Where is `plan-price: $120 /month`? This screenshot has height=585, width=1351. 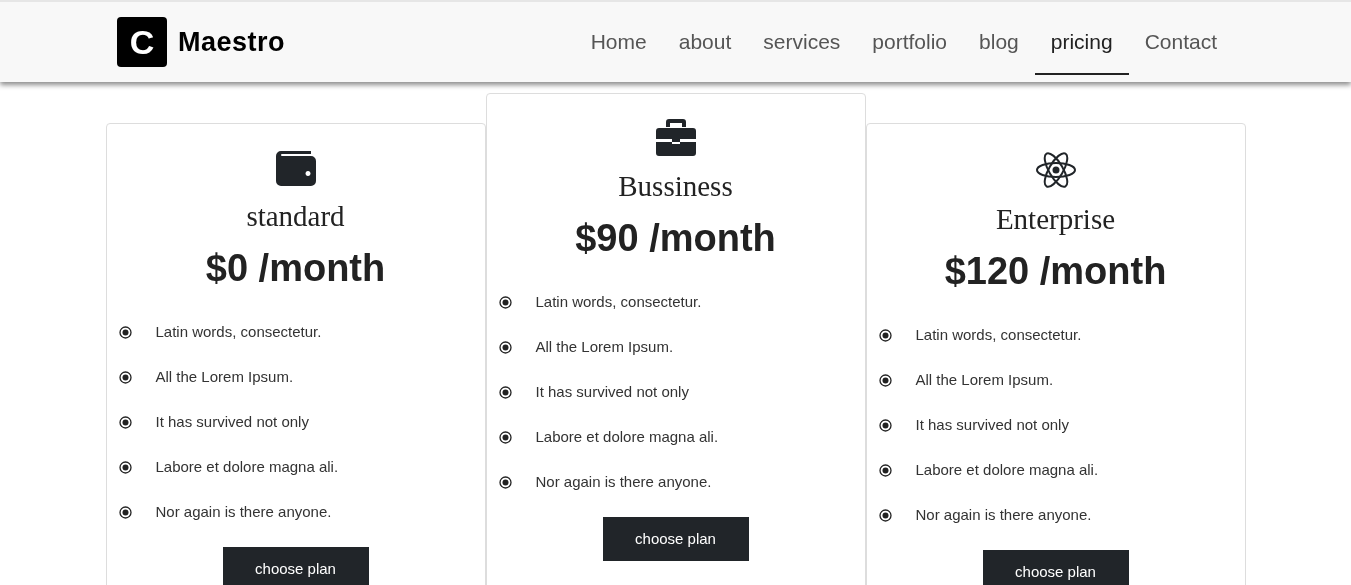
plan-price: $120 /month is located at coordinates (1055, 271).